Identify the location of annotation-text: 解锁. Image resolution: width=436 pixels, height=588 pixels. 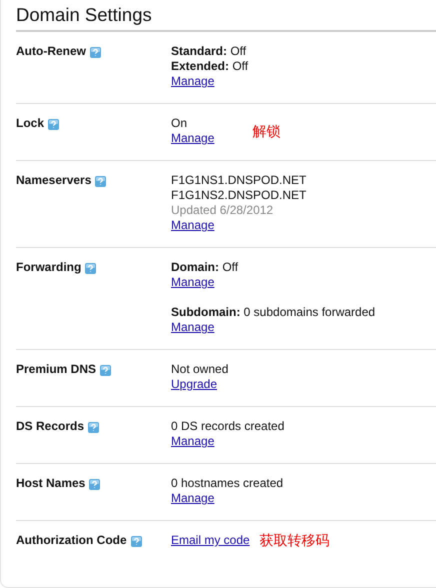
(266, 132).